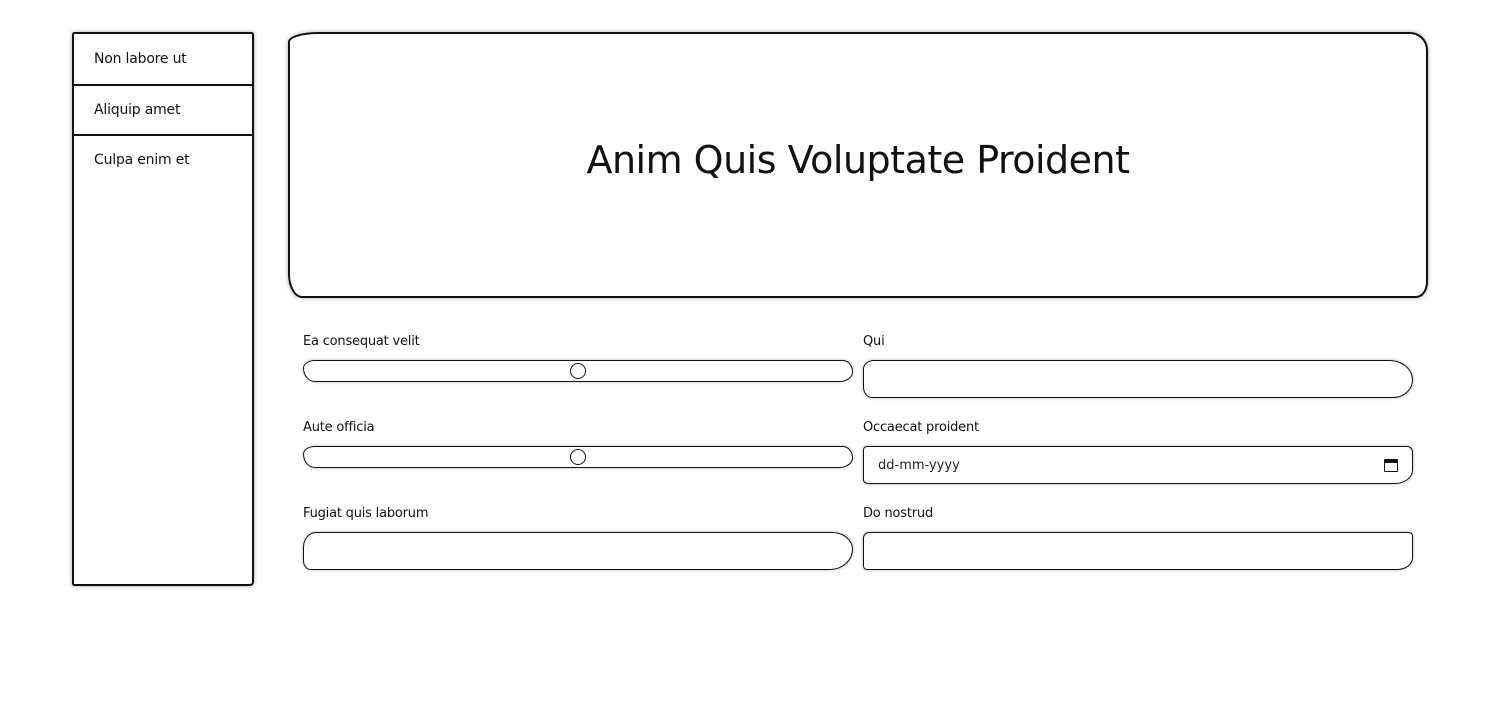 The width and height of the screenshot is (1500, 720). Describe the element at coordinates (921, 427) in the screenshot. I see `field-label: Occaecat proident` at that location.